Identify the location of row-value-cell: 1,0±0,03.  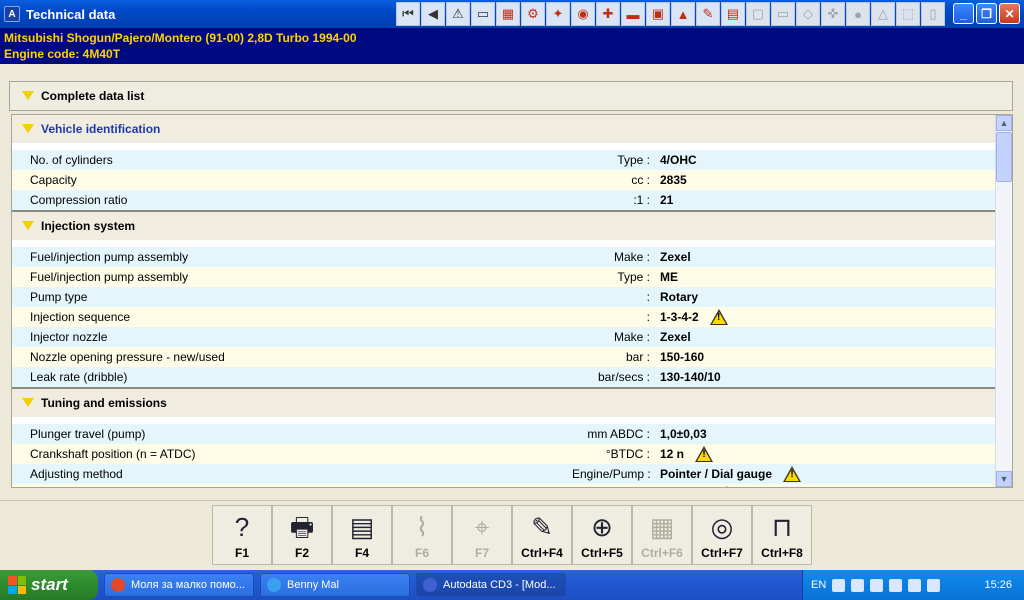
(681, 434).